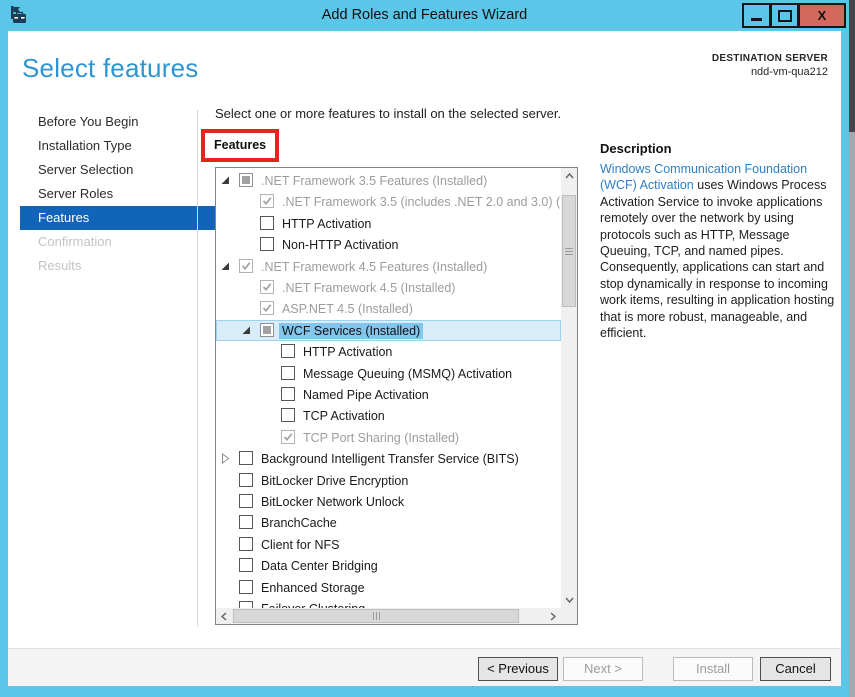 This screenshot has height=697, width=855. What do you see at coordinates (789, 72) in the screenshot?
I see `destination-server-name: ndd-vm-qua212` at bounding box center [789, 72].